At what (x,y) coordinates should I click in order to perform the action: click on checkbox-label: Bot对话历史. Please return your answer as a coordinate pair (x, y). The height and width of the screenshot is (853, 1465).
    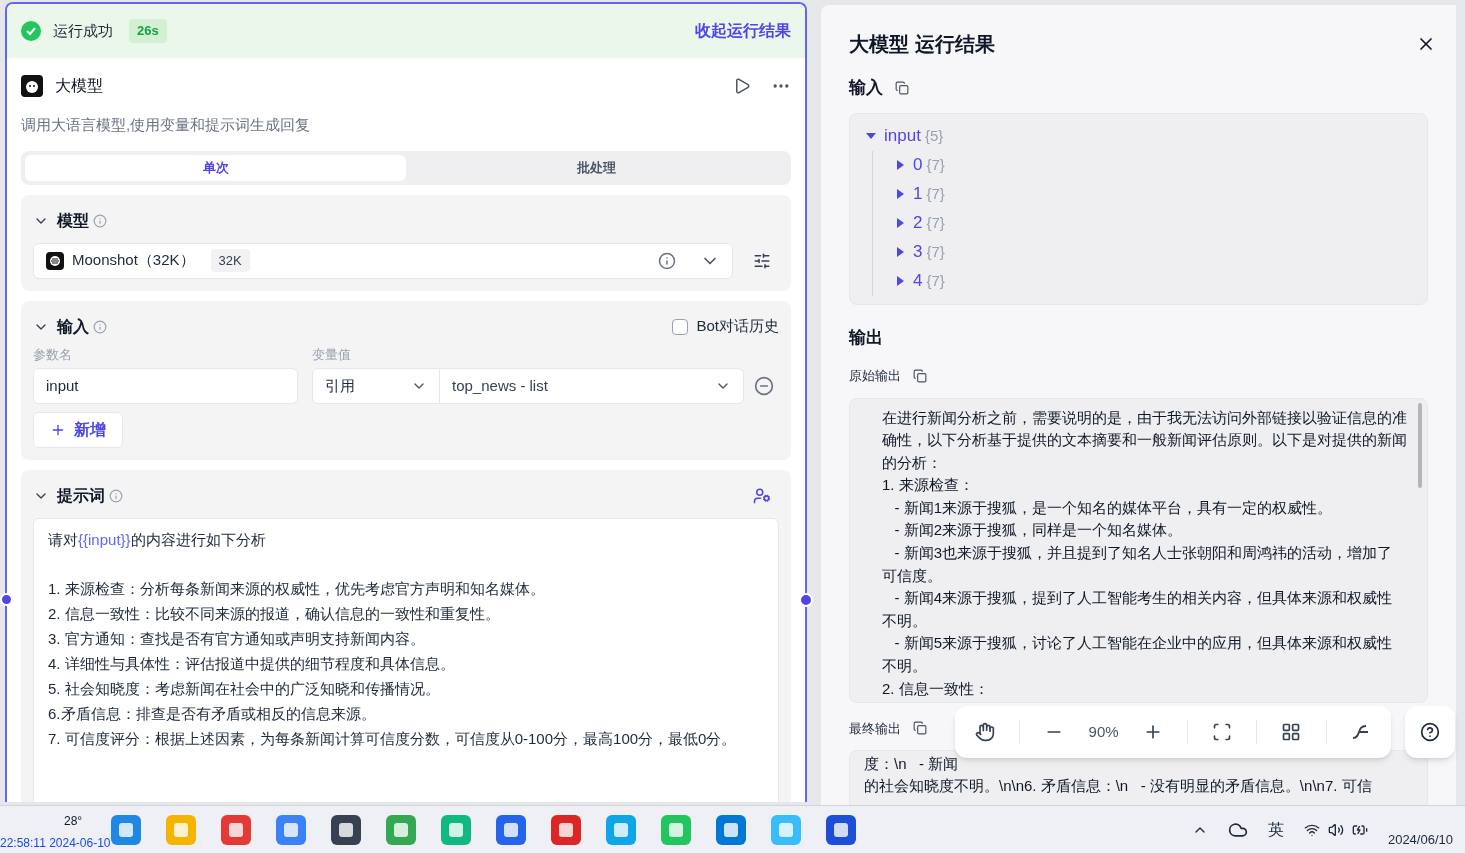
    Looking at the image, I should click on (737, 326).